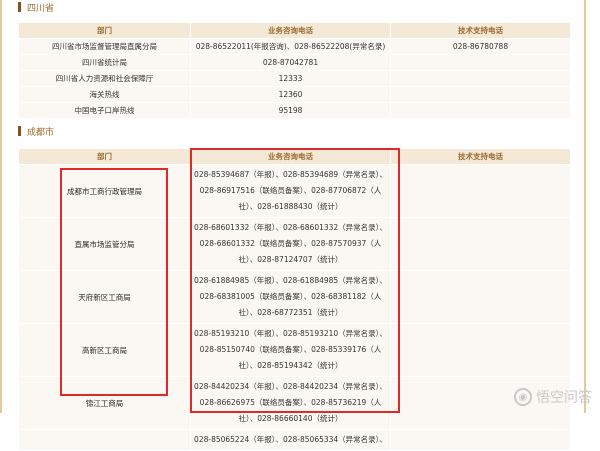 The width and height of the screenshot is (600, 451). What do you see at coordinates (104, 440) in the screenshot?
I see `dept-cell` at bounding box center [104, 440].